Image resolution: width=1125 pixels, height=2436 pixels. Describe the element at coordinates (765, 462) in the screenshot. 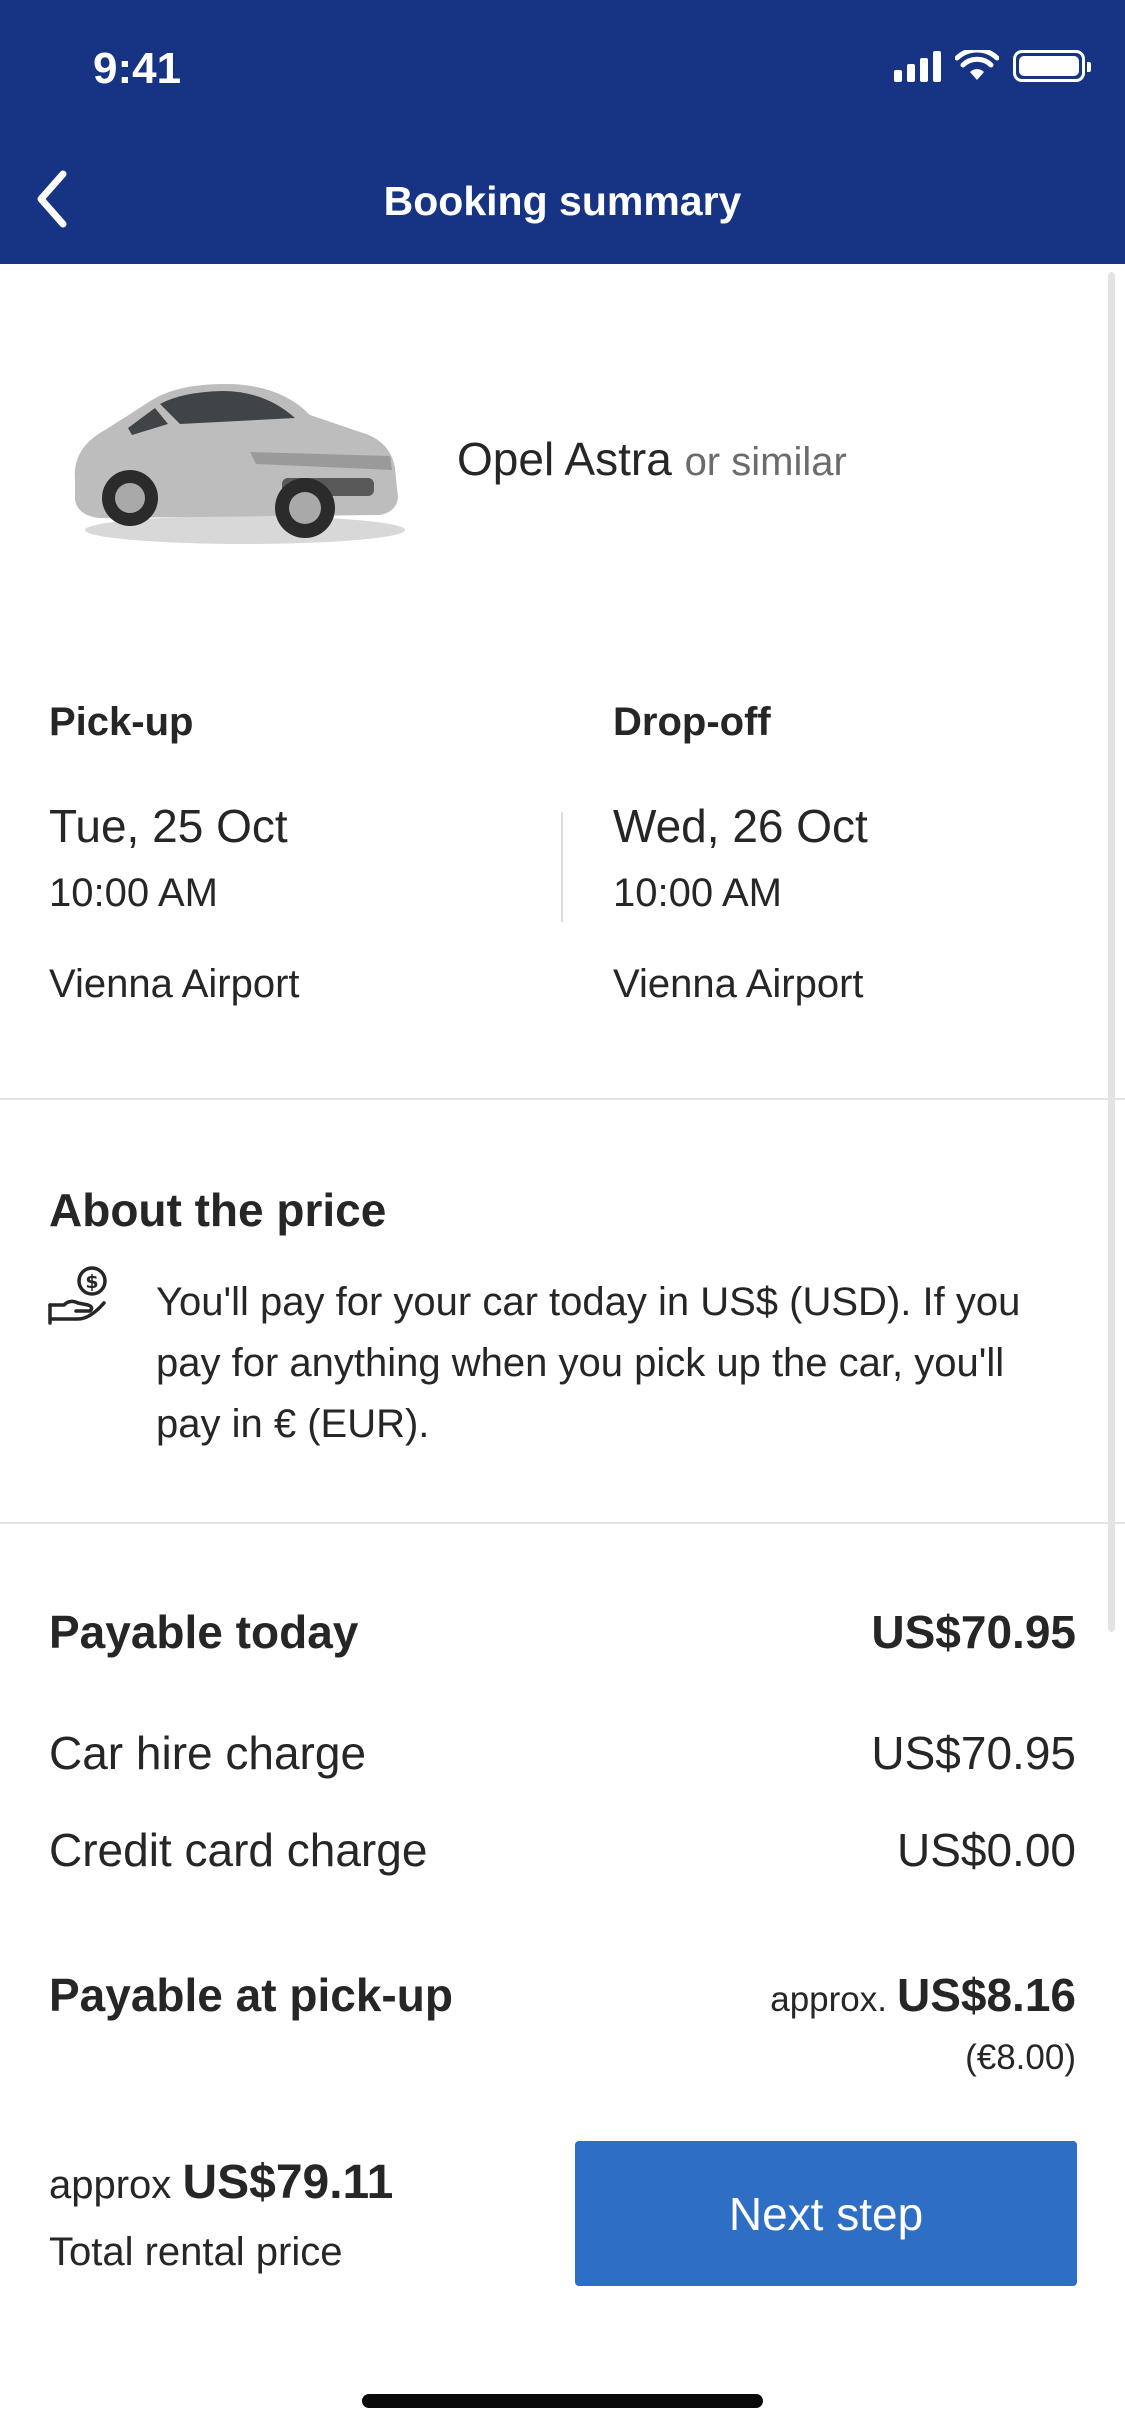

I see `car-similar-note: or similar` at that location.